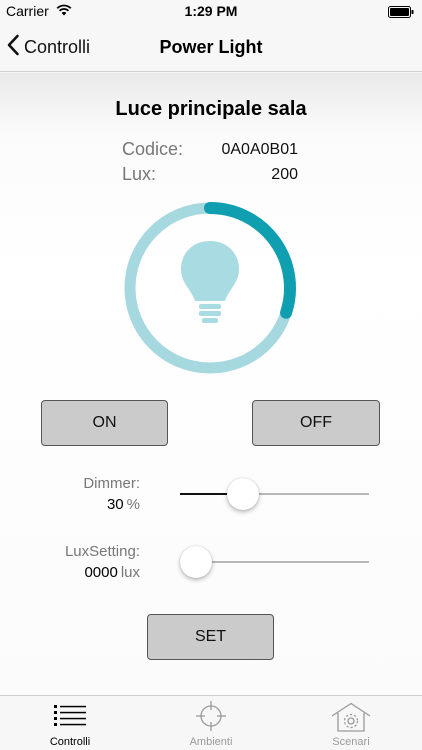 This screenshot has height=750, width=422. I want to click on dimmer-value-display: 30%, so click(123, 504).